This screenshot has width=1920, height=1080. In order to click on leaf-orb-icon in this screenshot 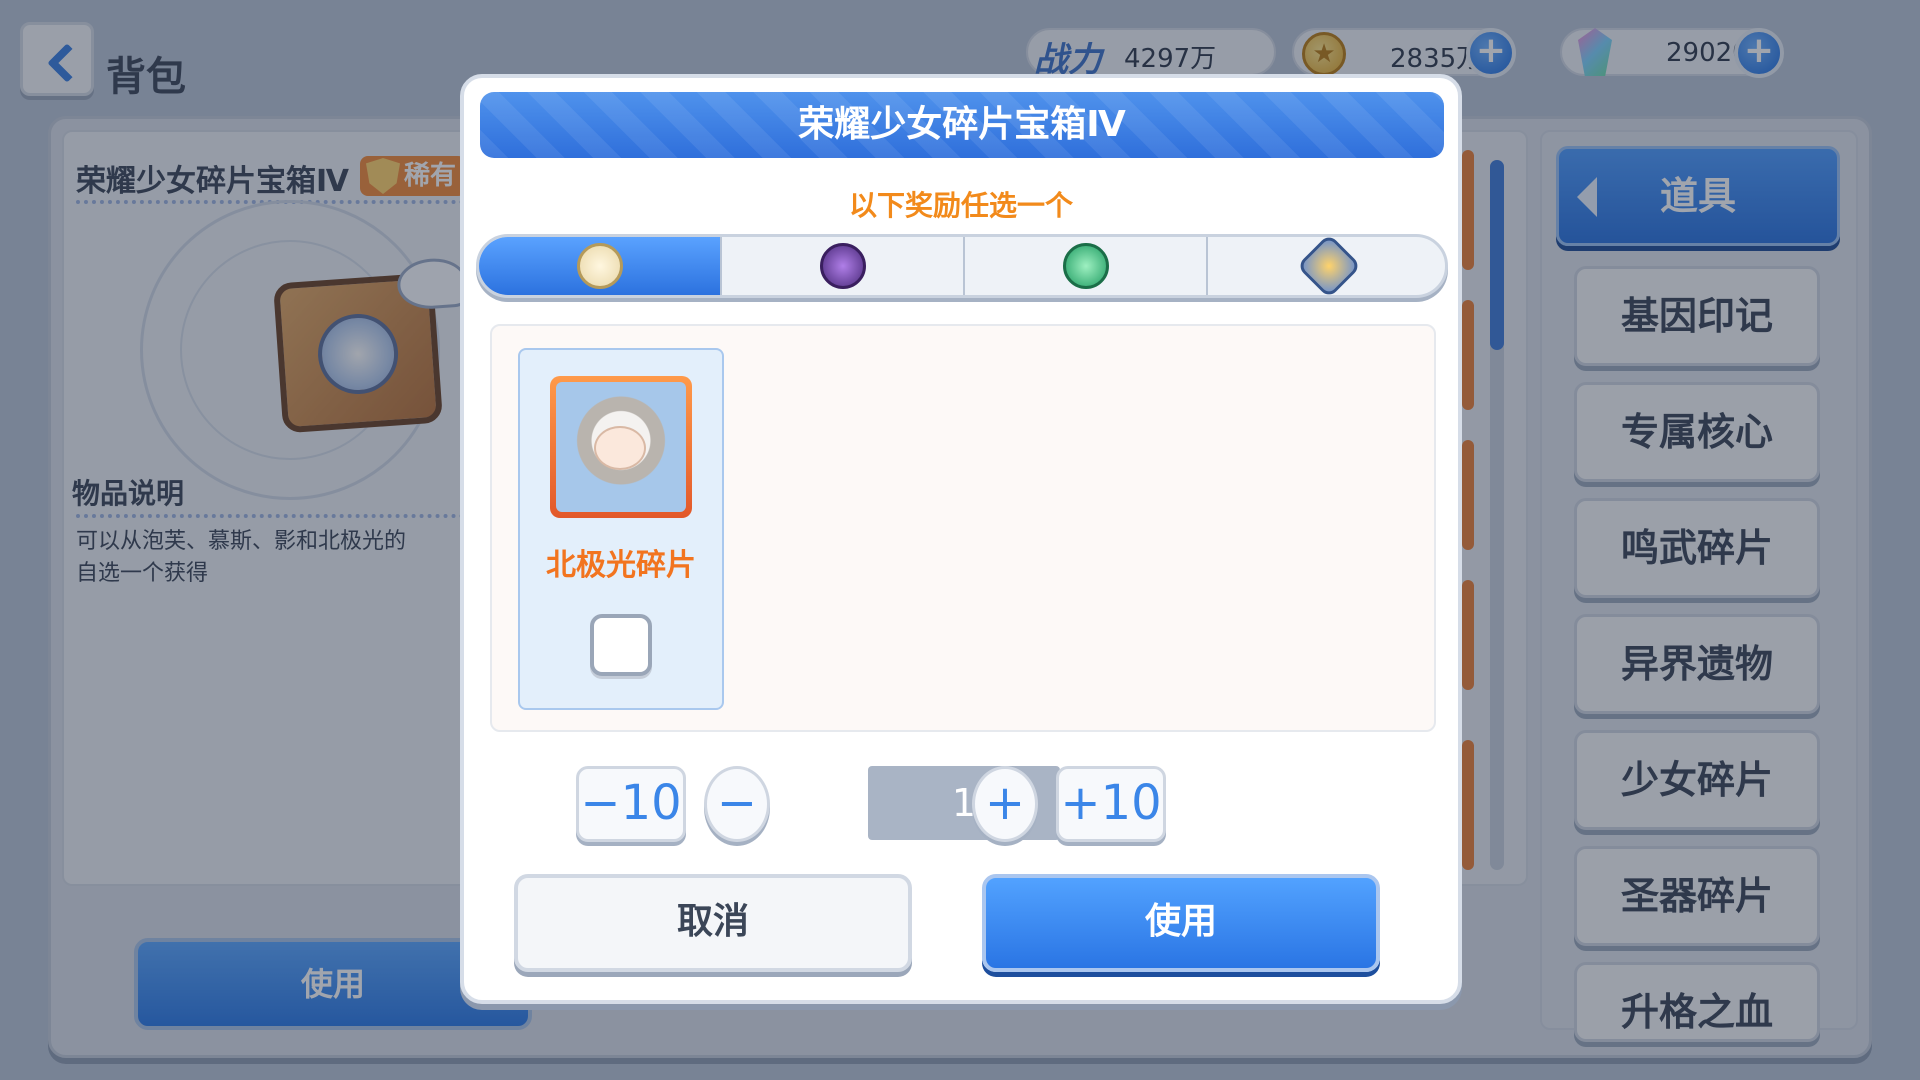, I will do `click(1086, 266)`.